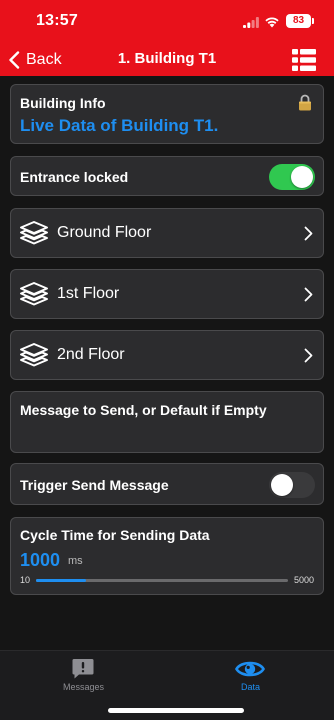 The width and height of the screenshot is (334, 720). I want to click on floor-item-1st: 1st Floor, so click(167, 294).